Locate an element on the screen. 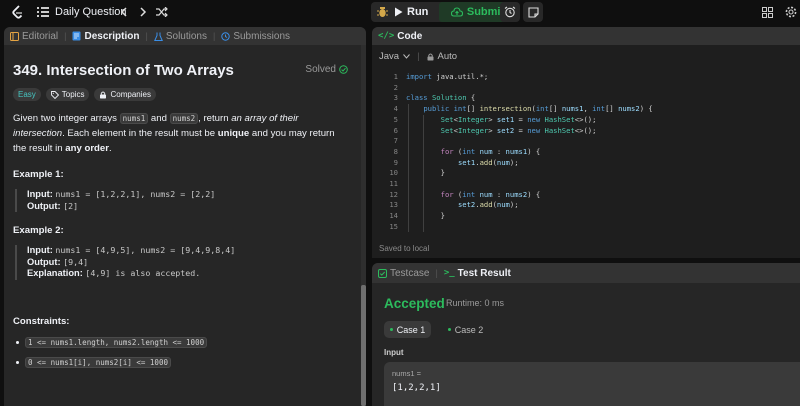 The height and width of the screenshot is (406, 800). layout-grid-icon is located at coordinates (767, 12).